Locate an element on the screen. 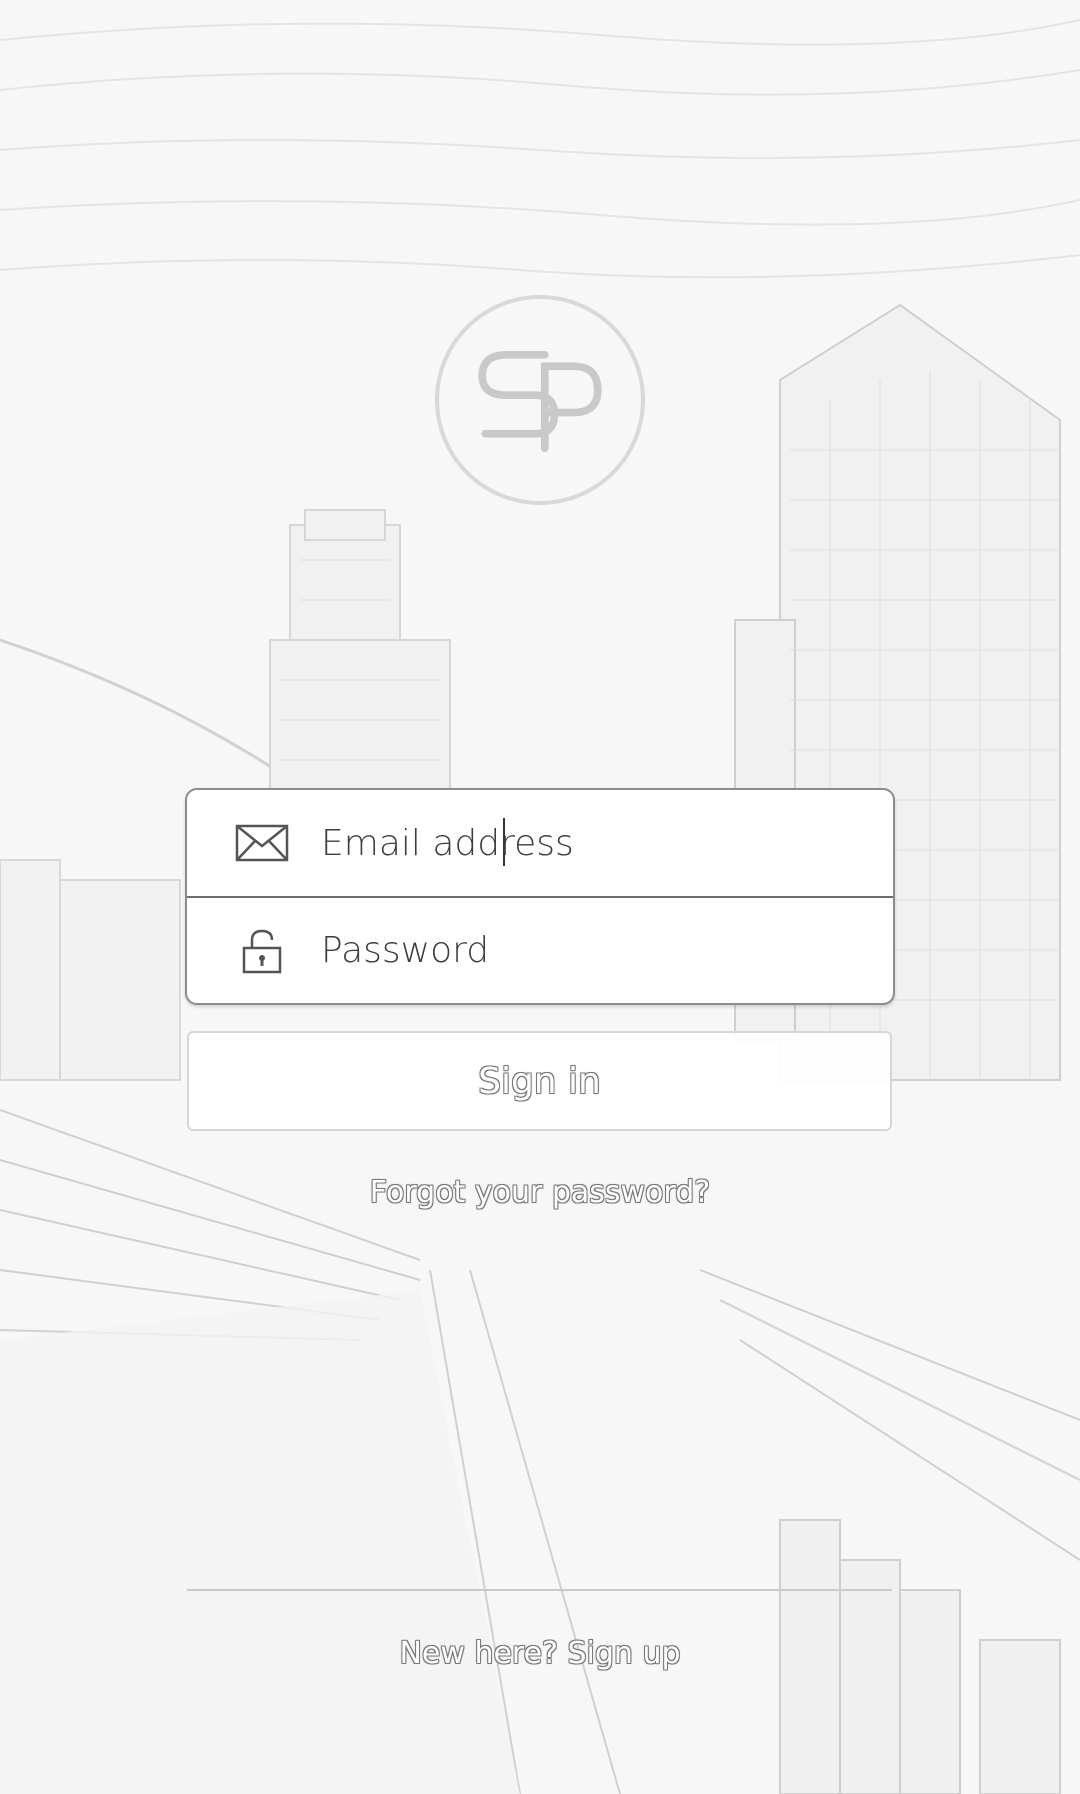  password-row is located at coordinates (540, 950).